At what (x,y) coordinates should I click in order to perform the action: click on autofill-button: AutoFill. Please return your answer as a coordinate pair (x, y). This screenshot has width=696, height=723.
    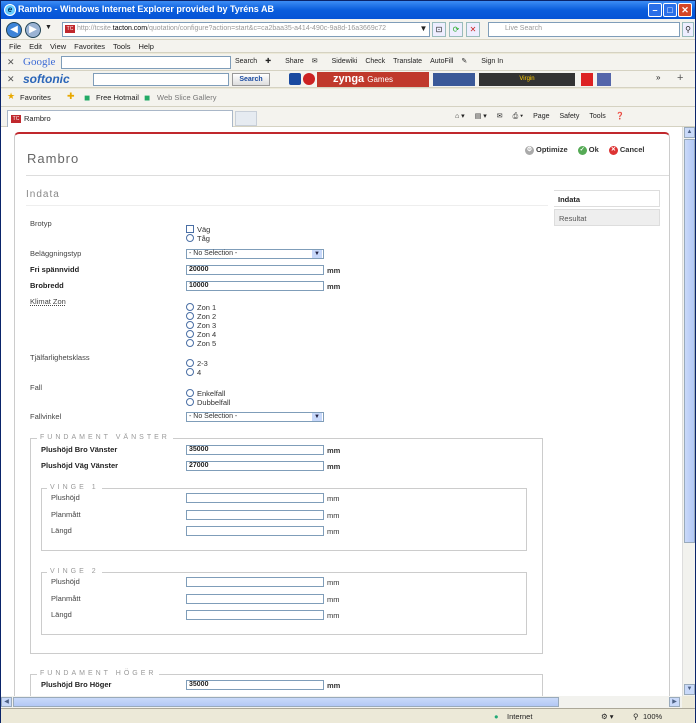
    Looking at the image, I should click on (441, 61).